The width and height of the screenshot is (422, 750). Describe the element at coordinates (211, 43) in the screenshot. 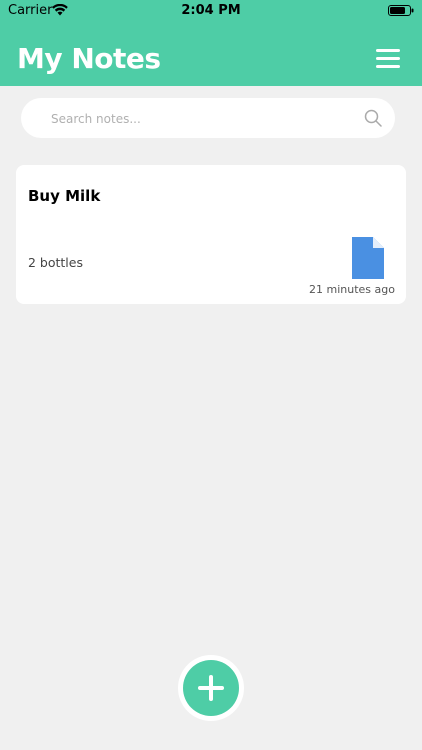

I see `app-header: Carrier 2:04 PM My Notes` at that location.